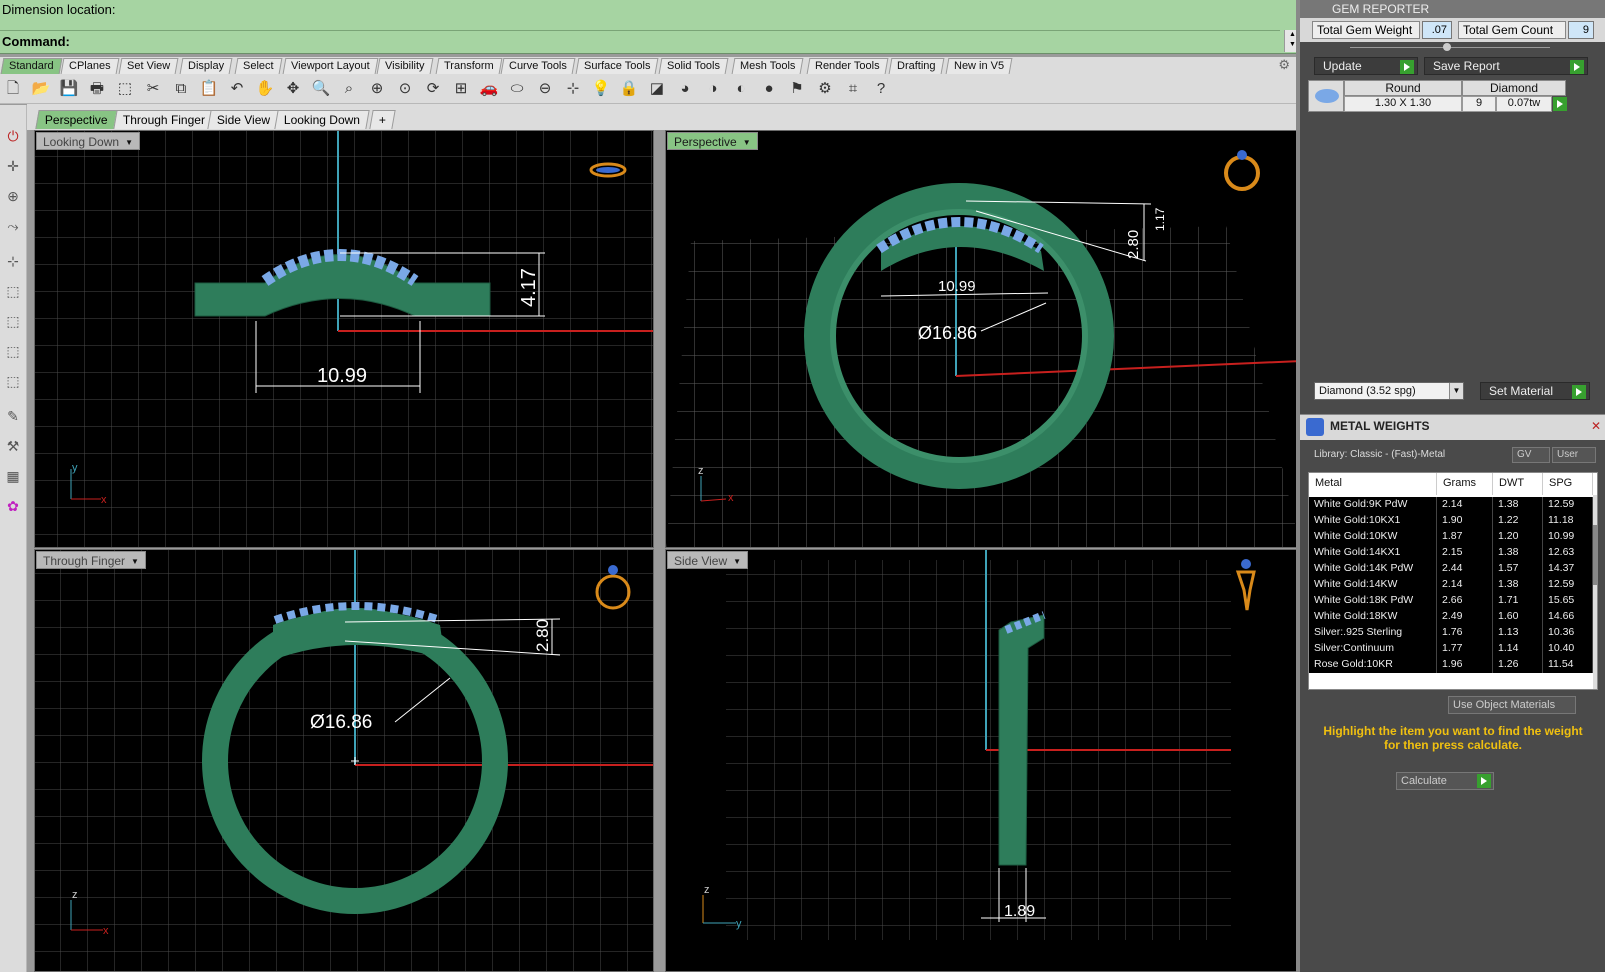  I want to click on table-row: White Gold:18K PdW 2.66 1.71 15.65, so click(1451, 601).